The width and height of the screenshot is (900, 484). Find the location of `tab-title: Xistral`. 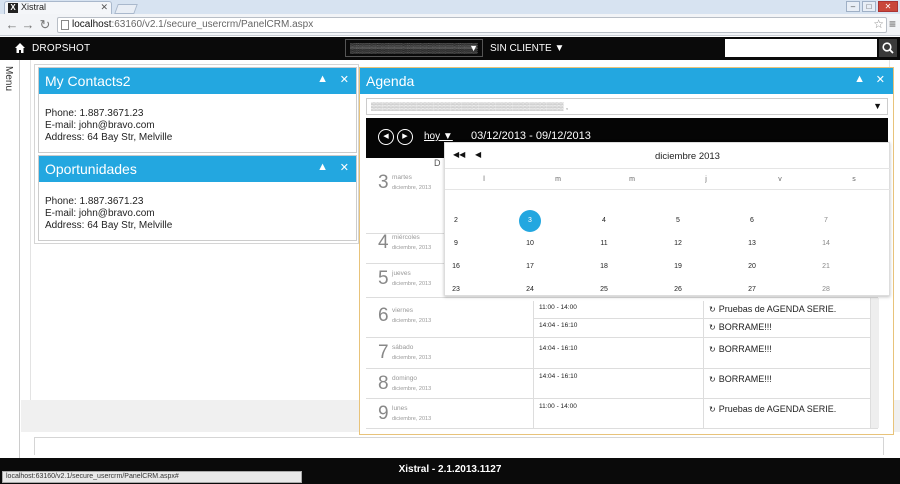

tab-title: Xistral is located at coordinates (34, 7).